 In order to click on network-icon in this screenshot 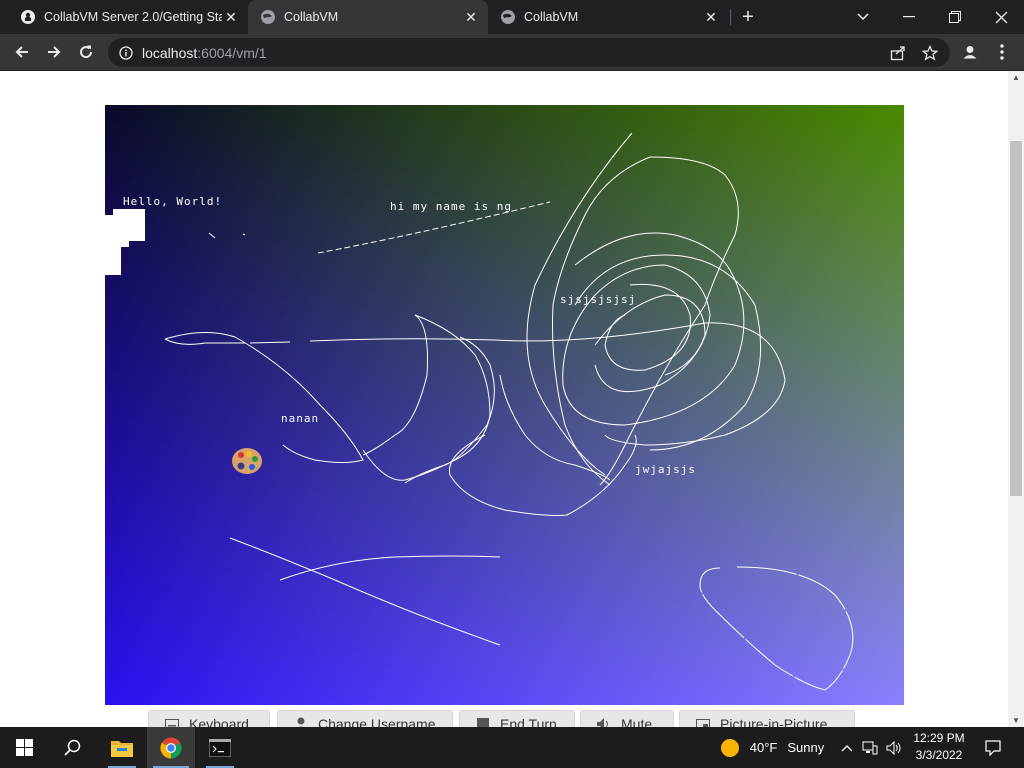, I will do `click(870, 747)`.